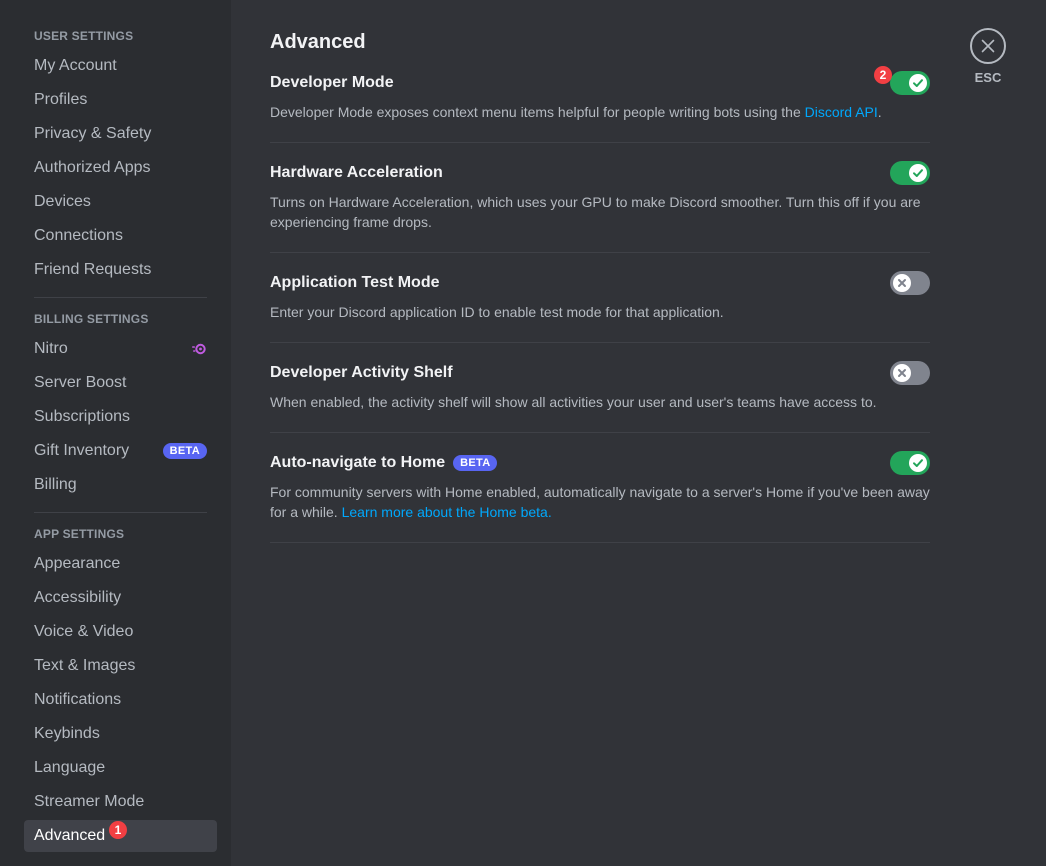  I want to click on sidebar-item-label: Connections, so click(78, 235).